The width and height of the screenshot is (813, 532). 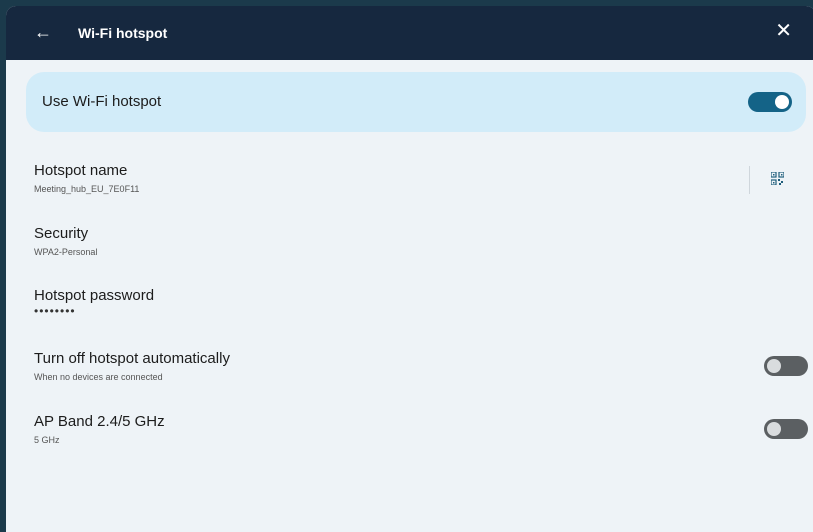 What do you see at coordinates (98, 377) in the screenshot?
I see `auto-off-subtitle: When no devices are connected` at bounding box center [98, 377].